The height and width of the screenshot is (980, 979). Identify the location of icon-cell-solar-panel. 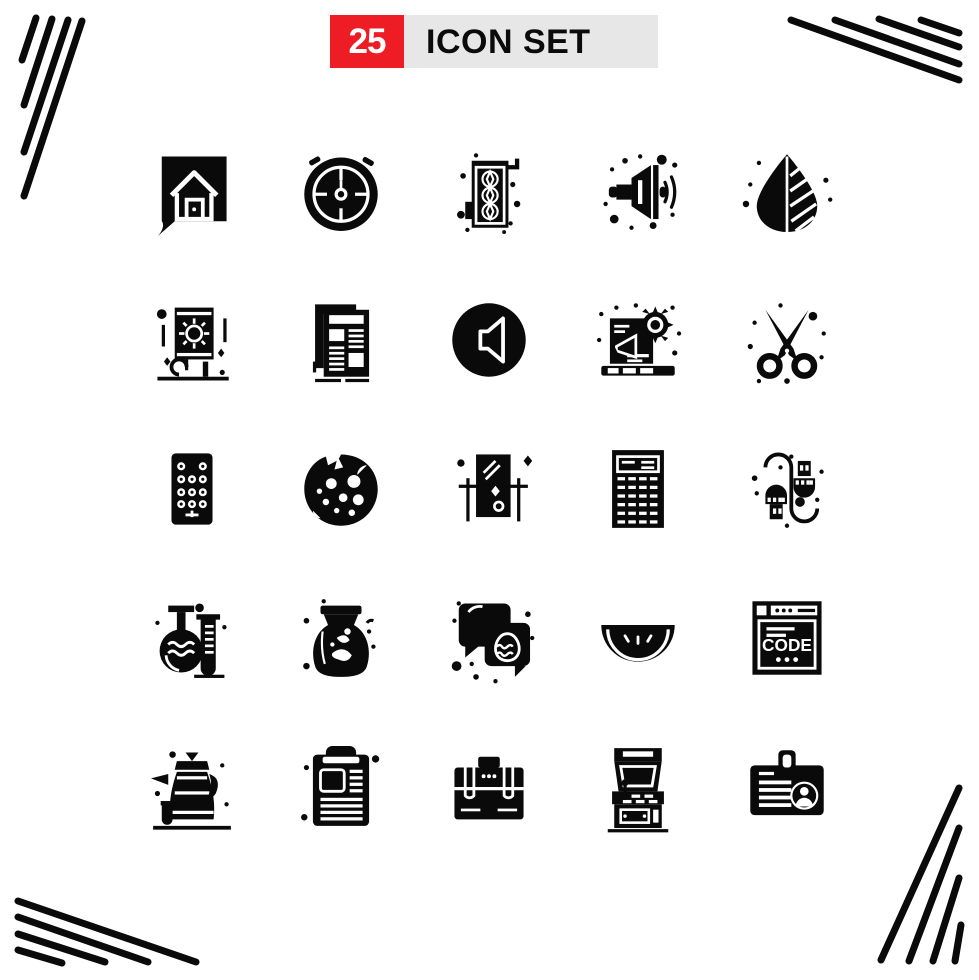
(192, 339).